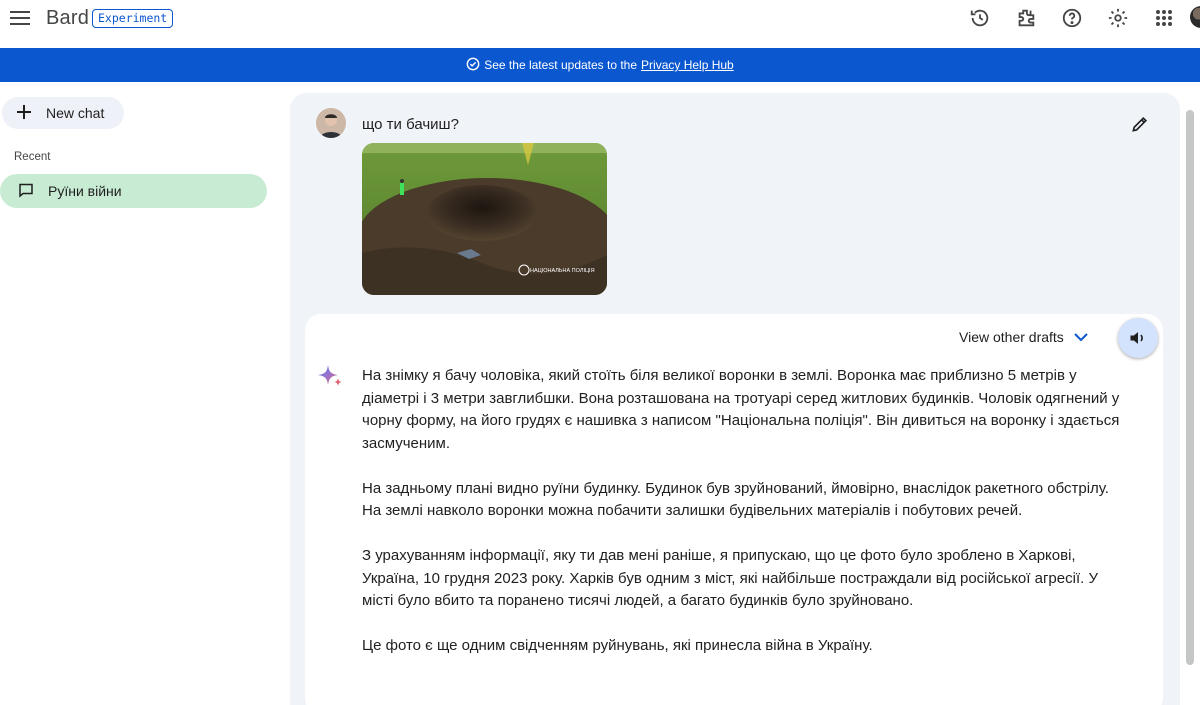  I want to click on user-avatar, so click(331, 123).